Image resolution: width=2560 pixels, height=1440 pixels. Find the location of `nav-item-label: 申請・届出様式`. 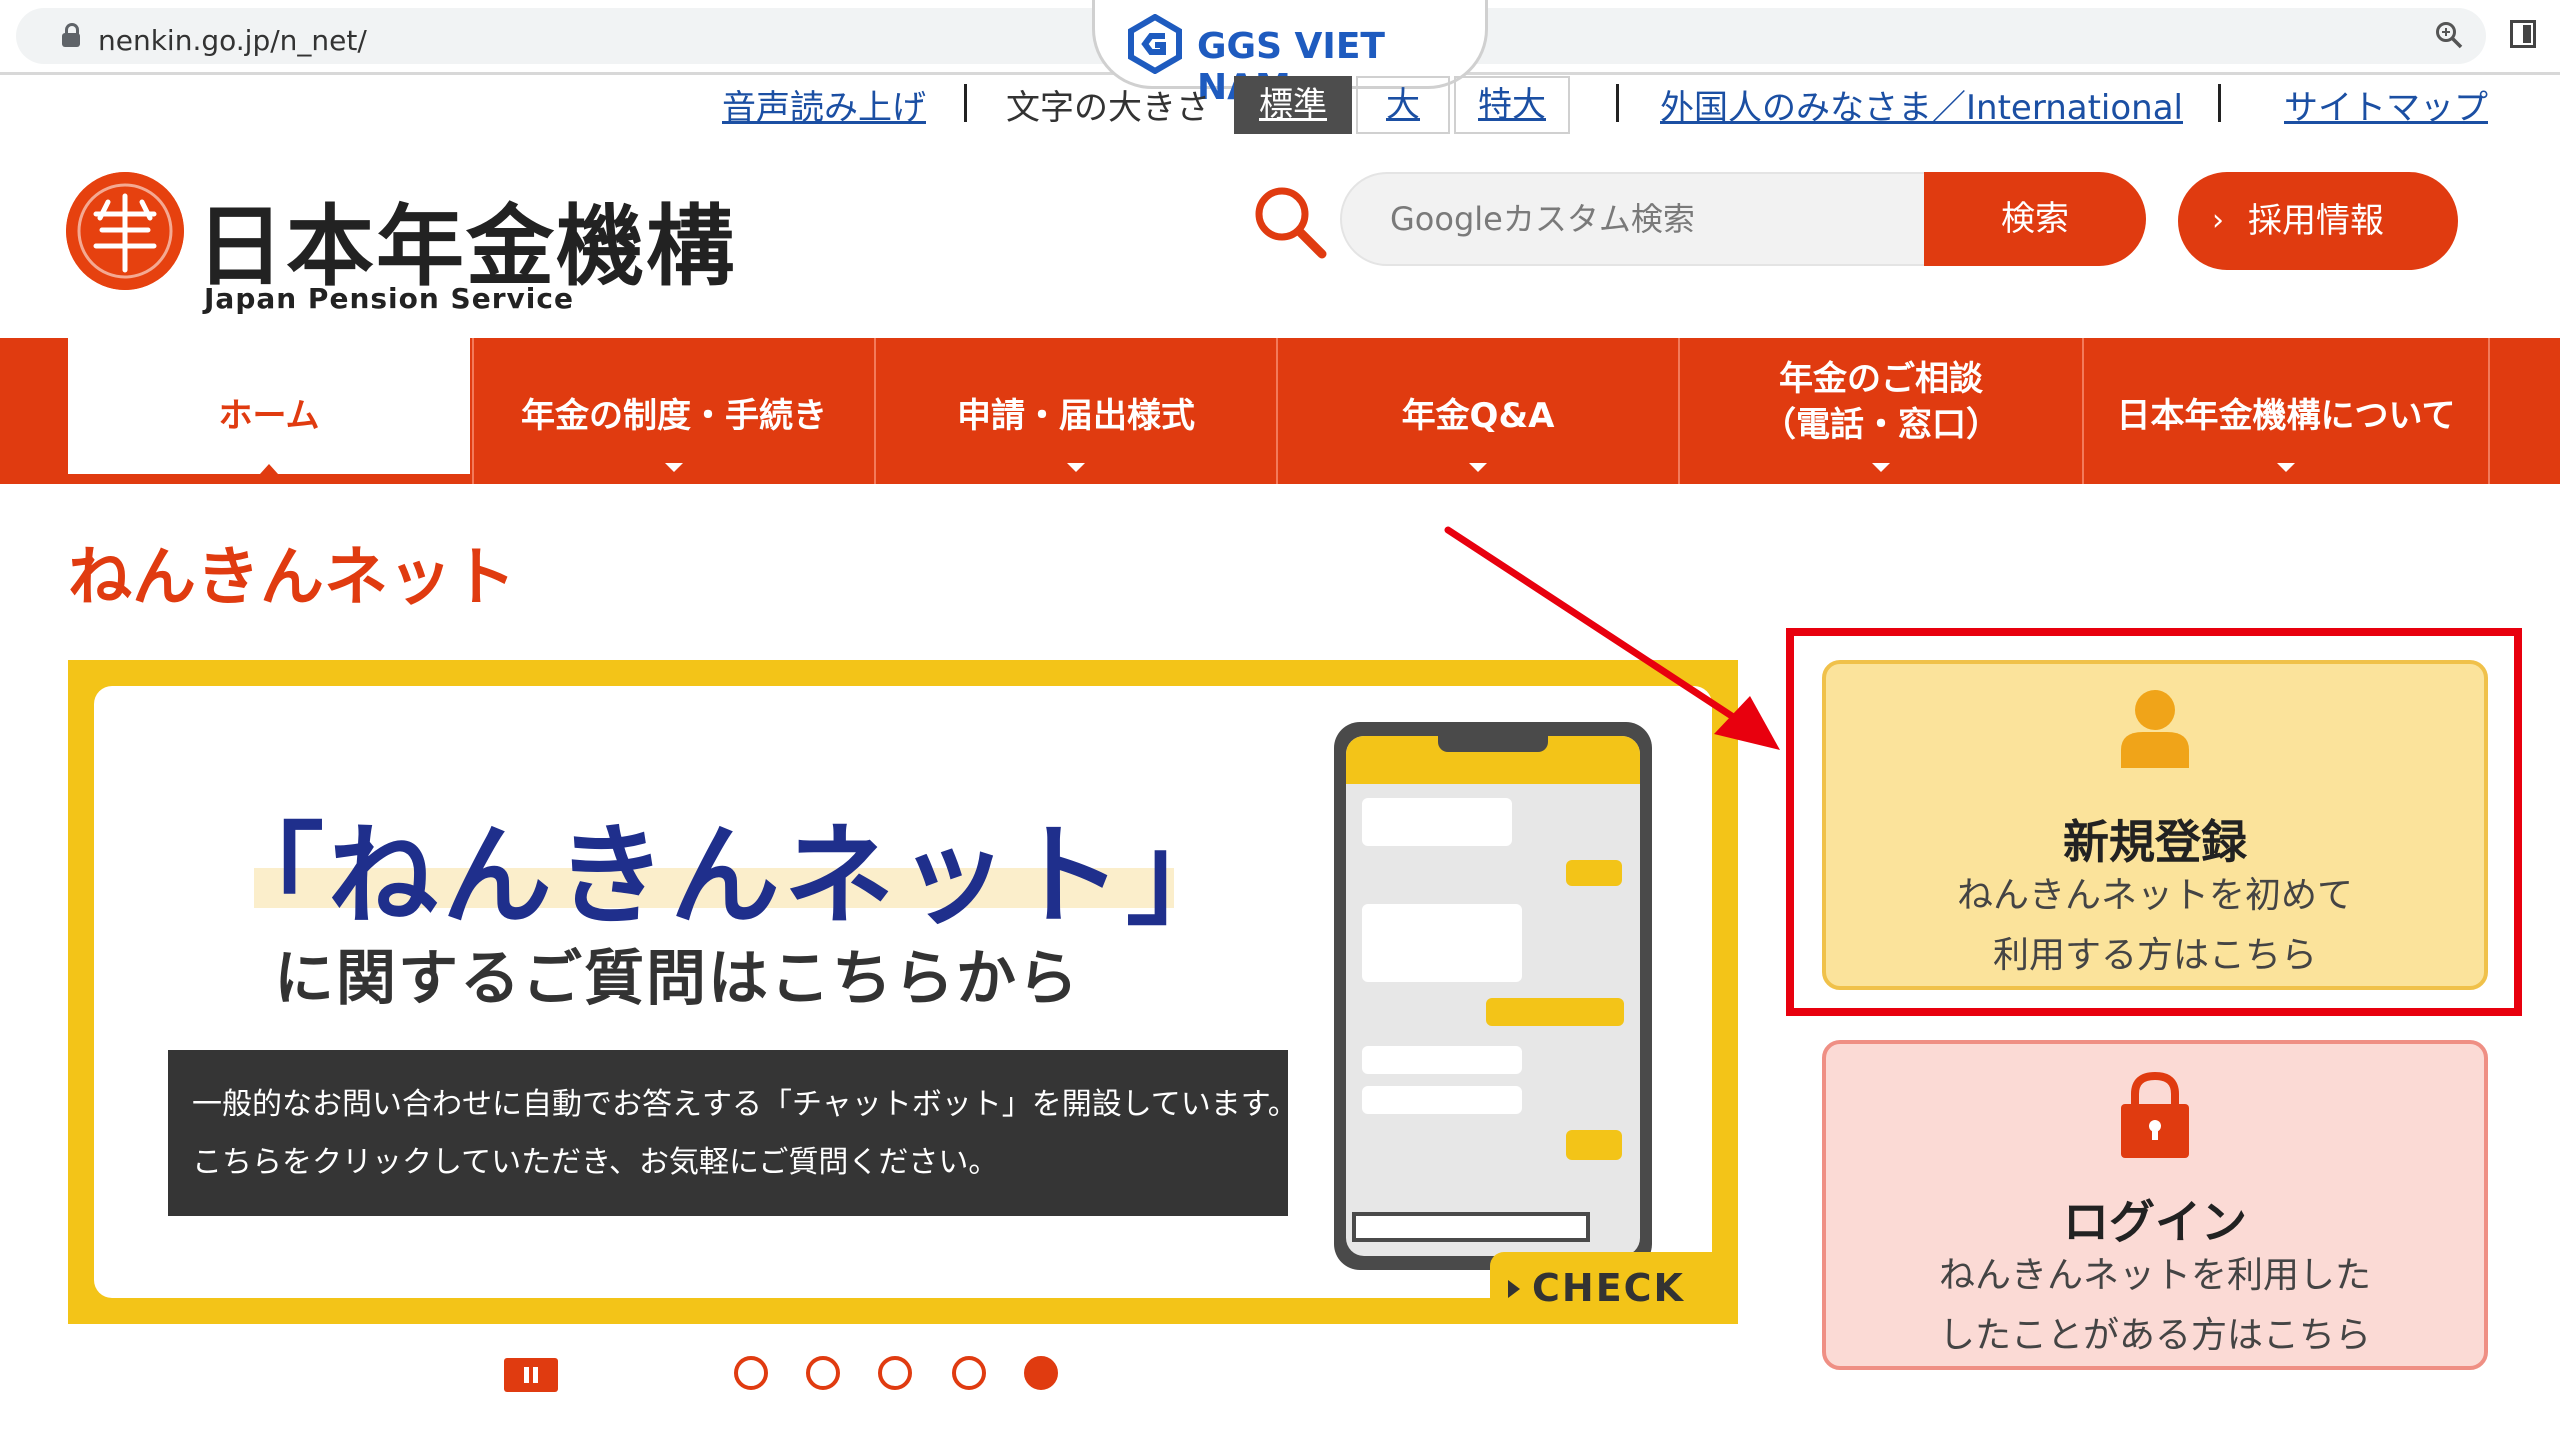

nav-item-label: 申請・届出様式 is located at coordinates (1076, 416).